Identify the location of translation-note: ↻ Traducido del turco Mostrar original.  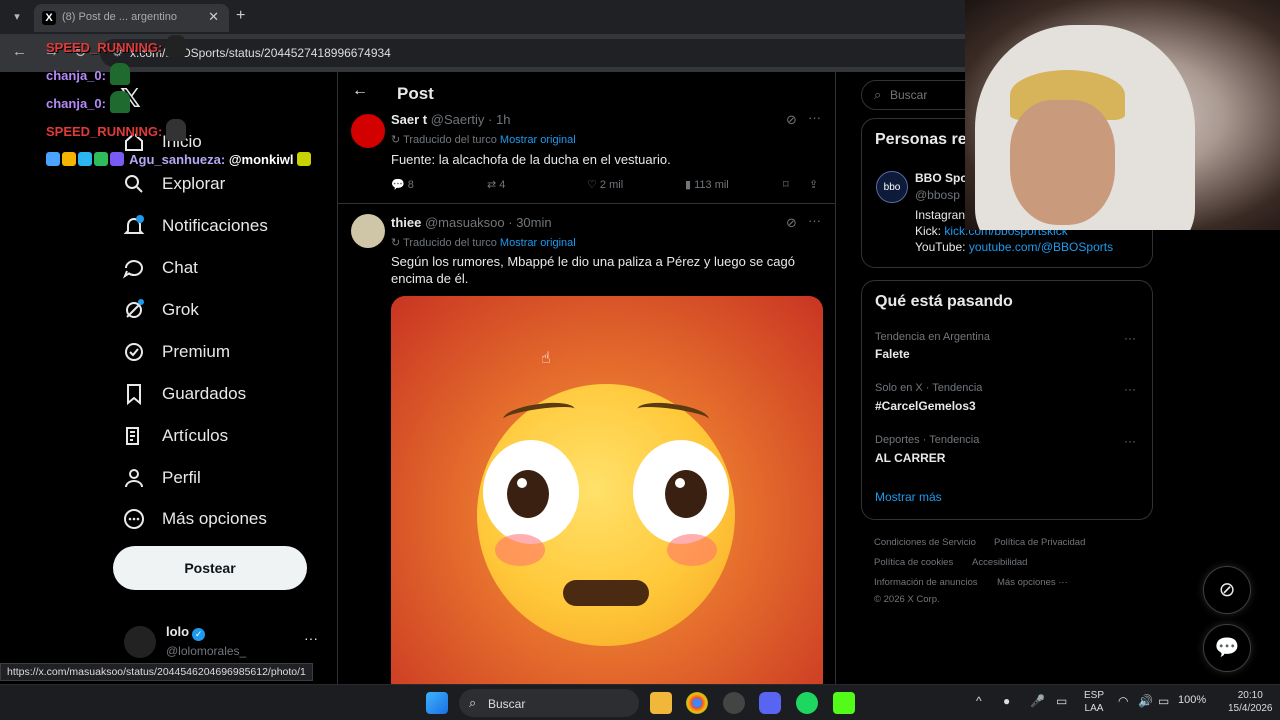
(483, 140).